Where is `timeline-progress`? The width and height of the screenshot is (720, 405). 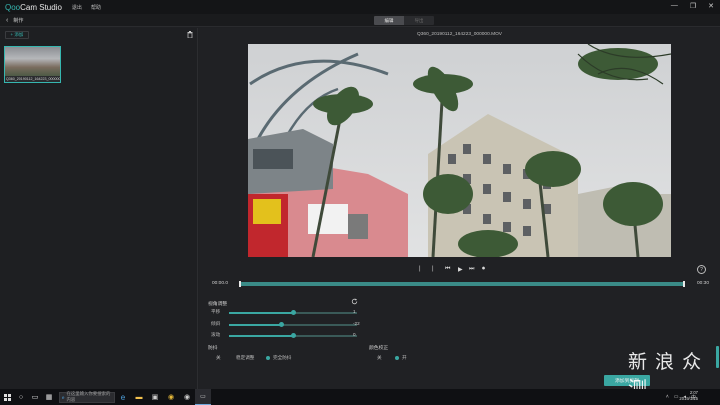 timeline-progress is located at coordinates (462, 284).